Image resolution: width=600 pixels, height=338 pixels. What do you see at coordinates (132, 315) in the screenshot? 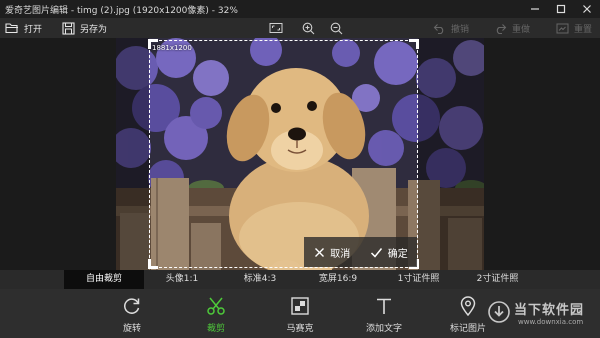
I see `tool-rotate: 旋转` at bounding box center [132, 315].